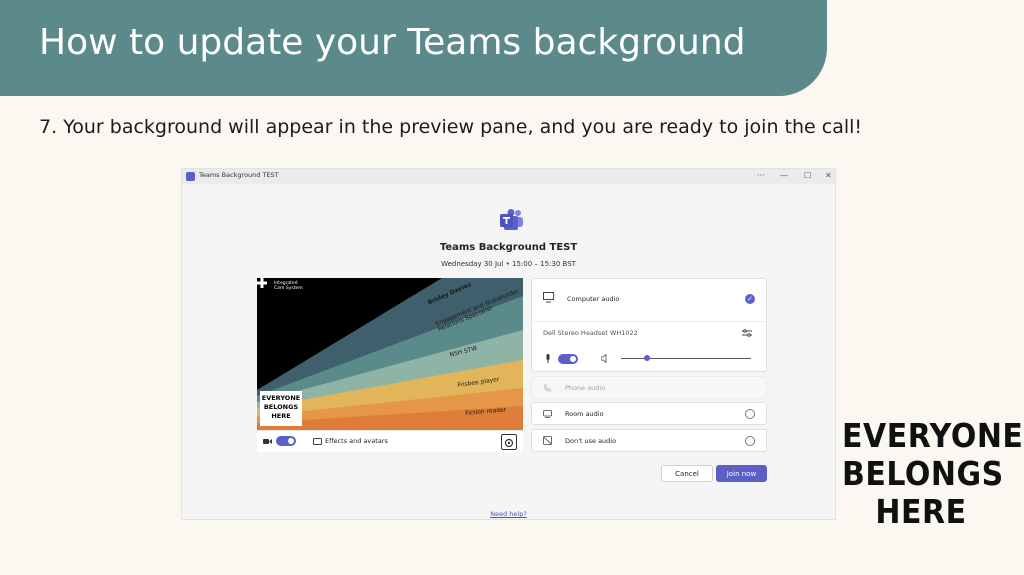 This screenshot has height=575, width=1024. What do you see at coordinates (649, 387) in the screenshot?
I see `phone-audio-option: Phone audio` at bounding box center [649, 387].